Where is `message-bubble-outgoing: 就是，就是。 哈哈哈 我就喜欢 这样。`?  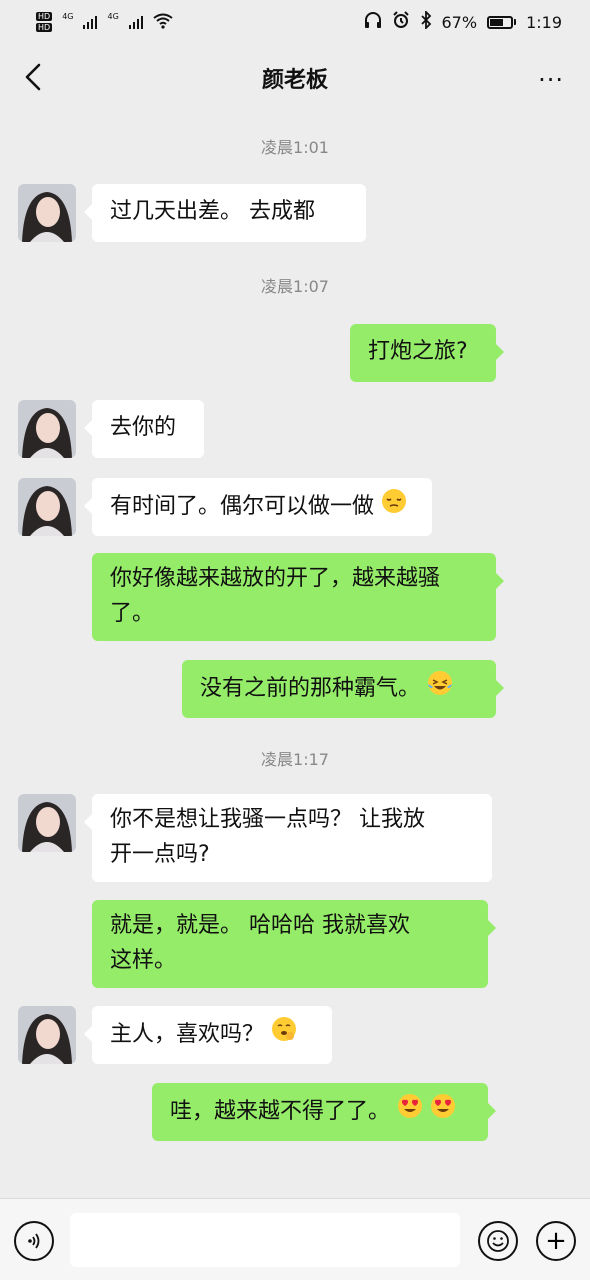 message-bubble-outgoing: 就是，就是。 哈哈哈 我就喜欢 这样。 is located at coordinates (294, 944).